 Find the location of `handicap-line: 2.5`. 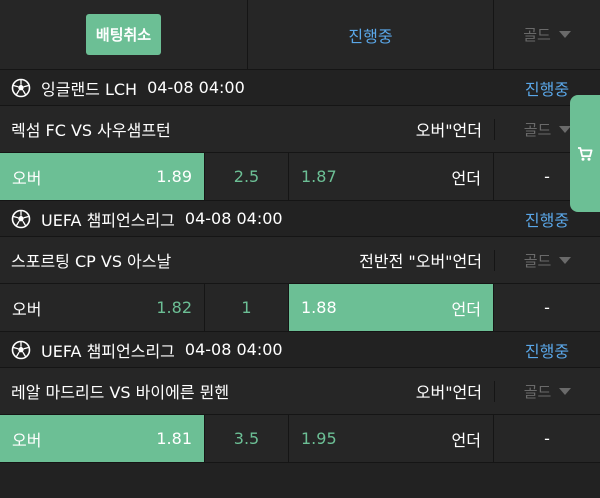

handicap-line: 2.5 is located at coordinates (247, 176).